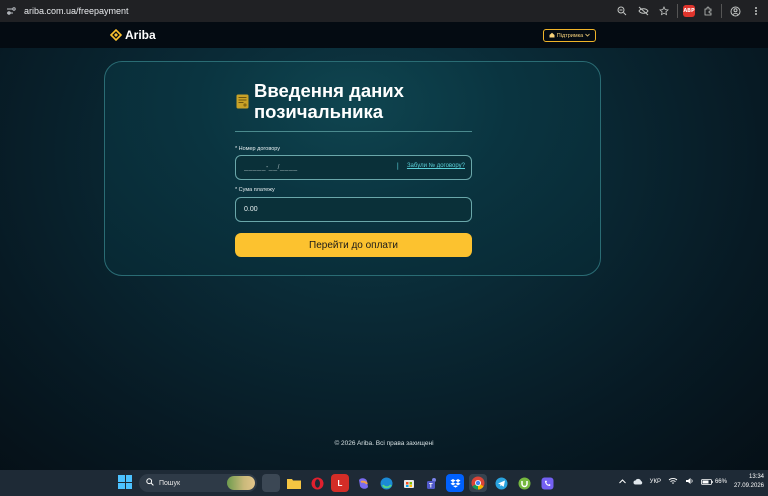  Describe the element at coordinates (478, 483) in the screenshot. I see `chrome-icon` at that location.